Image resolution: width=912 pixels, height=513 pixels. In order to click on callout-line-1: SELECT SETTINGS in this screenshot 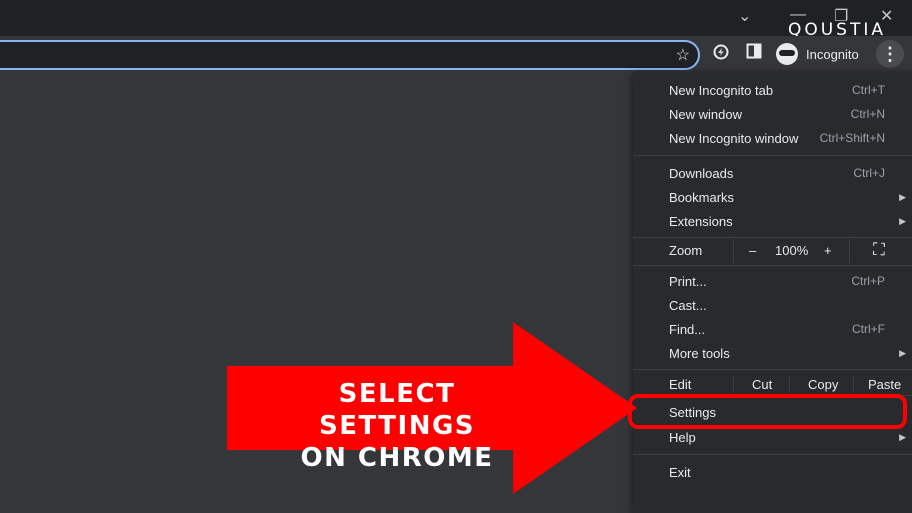, I will do `click(397, 410)`.